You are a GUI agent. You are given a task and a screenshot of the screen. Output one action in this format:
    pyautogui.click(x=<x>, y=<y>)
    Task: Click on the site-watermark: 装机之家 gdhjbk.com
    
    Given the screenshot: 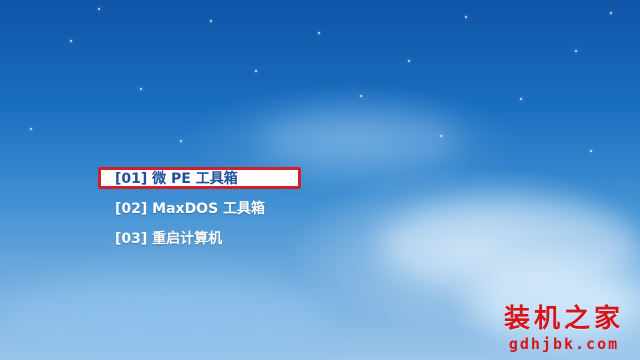 What is the action you would take?
    pyautogui.click(x=564, y=329)
    